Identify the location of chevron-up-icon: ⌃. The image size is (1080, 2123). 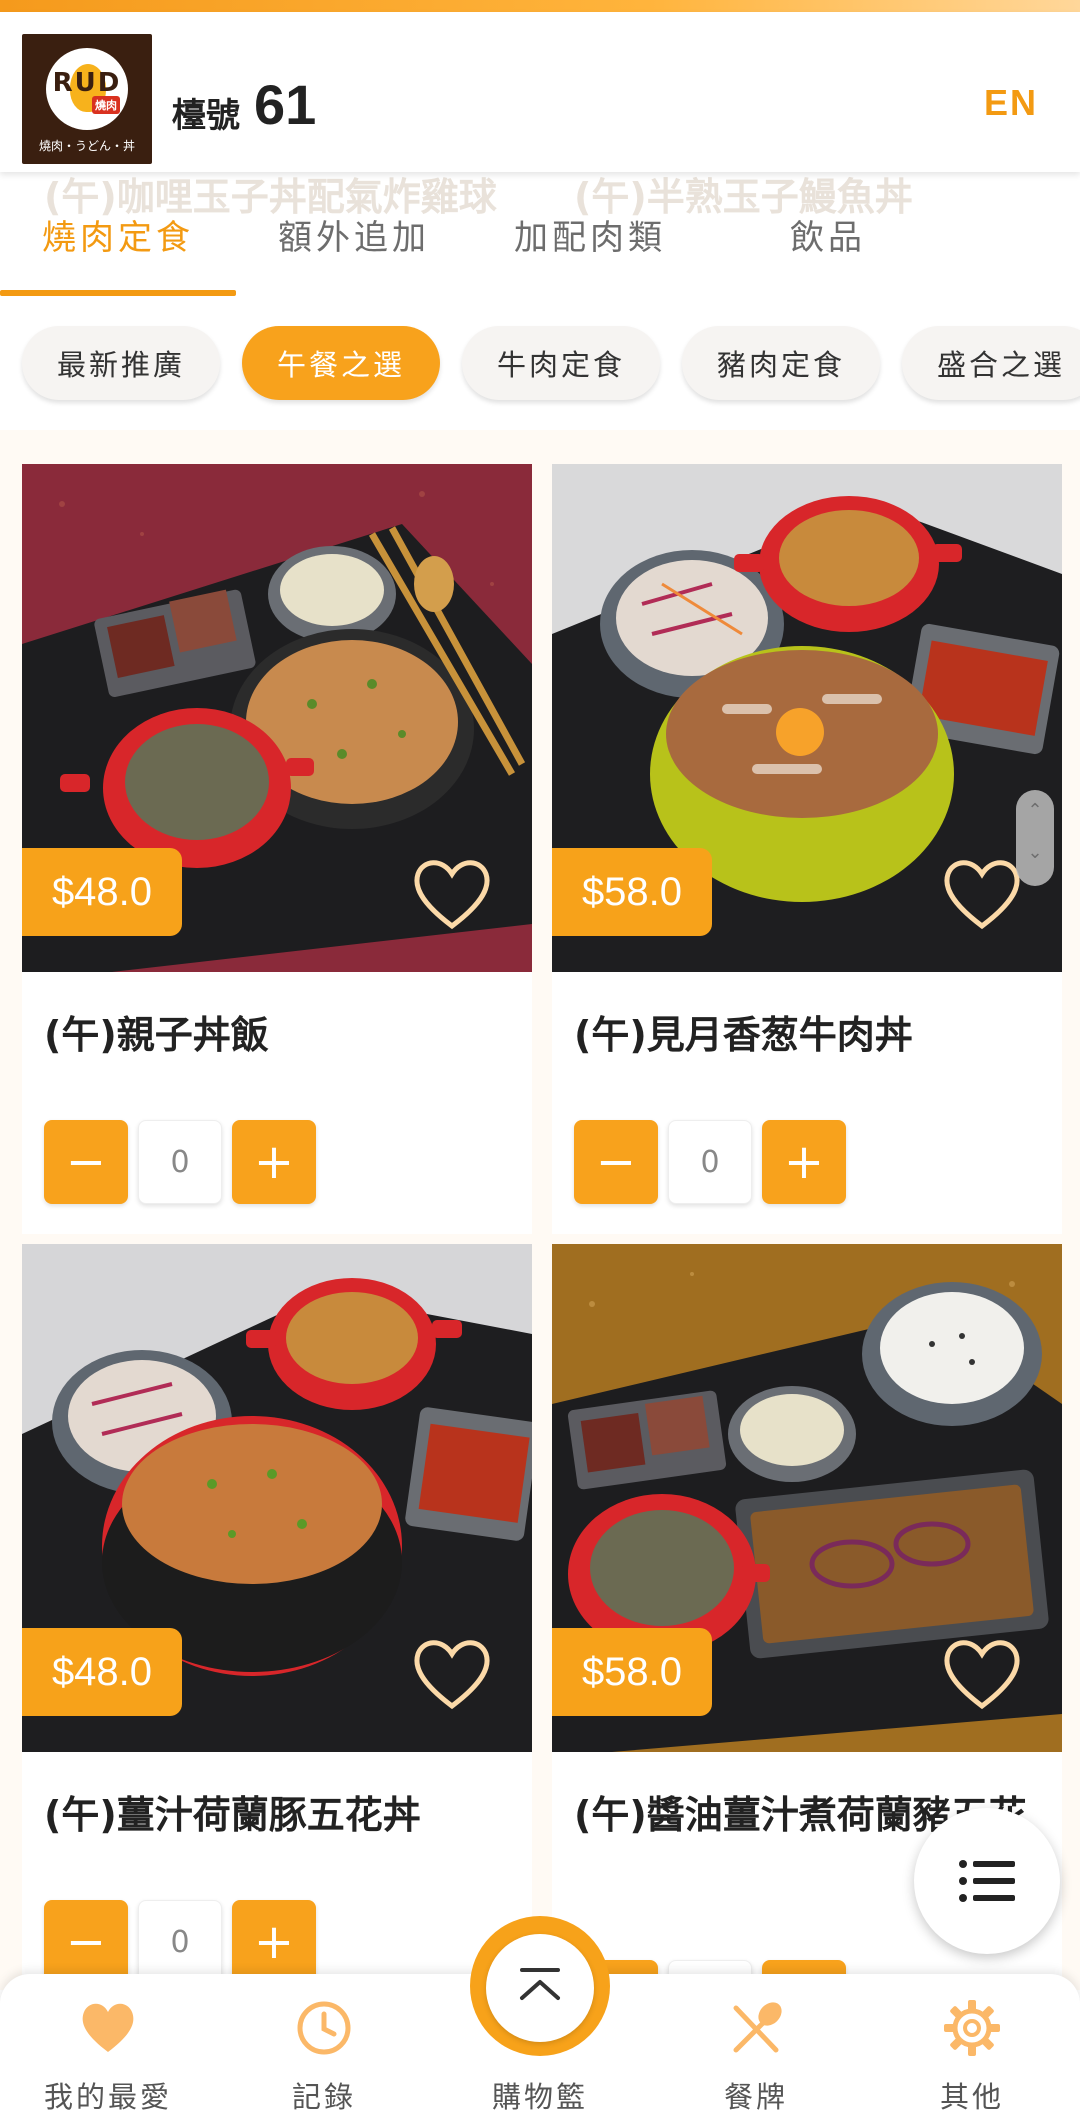
(1035, 810).